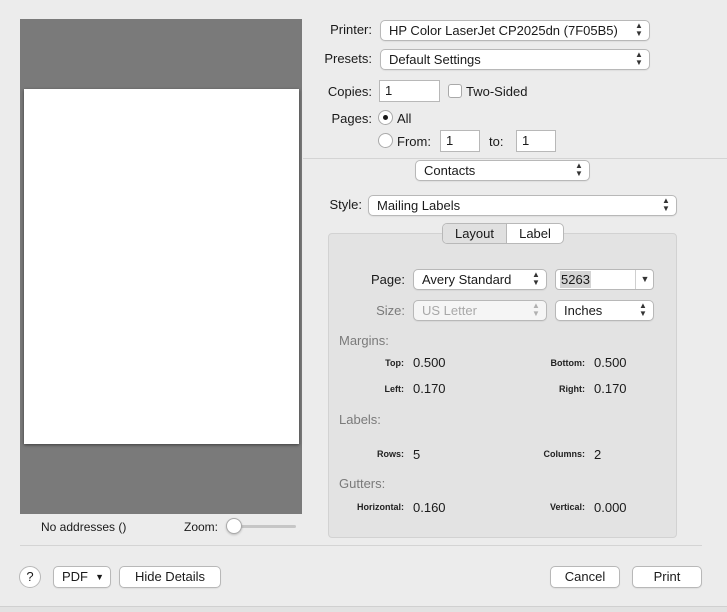 This screenshot has width=727, height=612. Describe the element at coordinates (572, 389) in the screenshot. I see `margin-right-label: Right:` at that location.